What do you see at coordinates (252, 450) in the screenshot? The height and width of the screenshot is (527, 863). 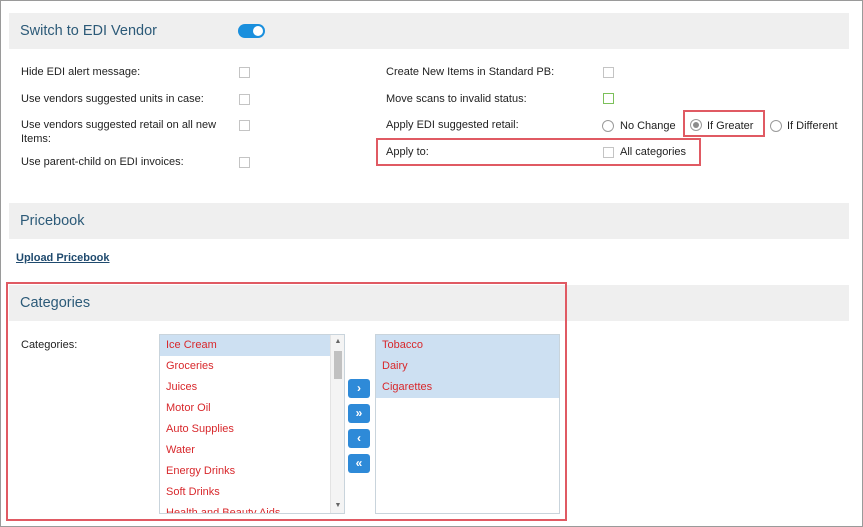 I see `list-item: Water` at bounding box center [252, 450].